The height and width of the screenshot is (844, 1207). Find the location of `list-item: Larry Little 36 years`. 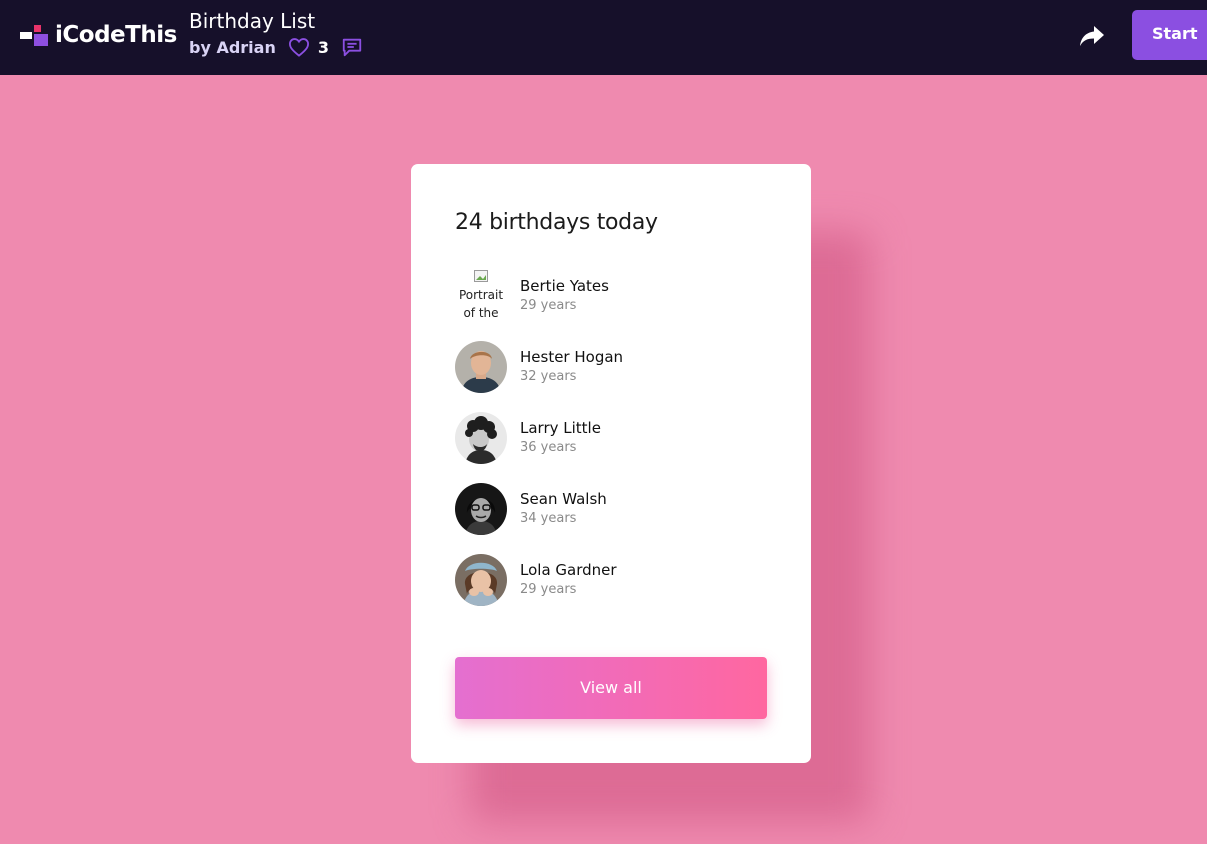

list-item: Larry Little 36 years is located at coordinates (605, 438).